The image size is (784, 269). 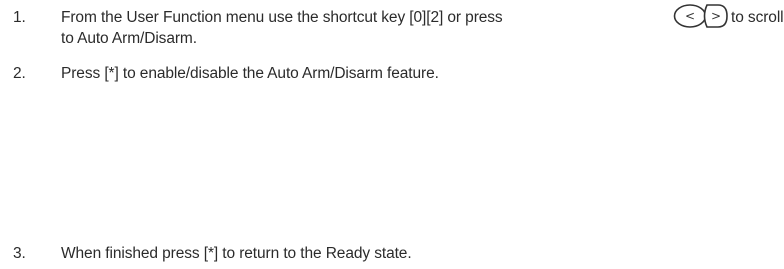 What do you see at coordinates (757, 17) in the screenshot?
I see `step-1-text-after-icon: to scroll` at bounding box center [757, 17].